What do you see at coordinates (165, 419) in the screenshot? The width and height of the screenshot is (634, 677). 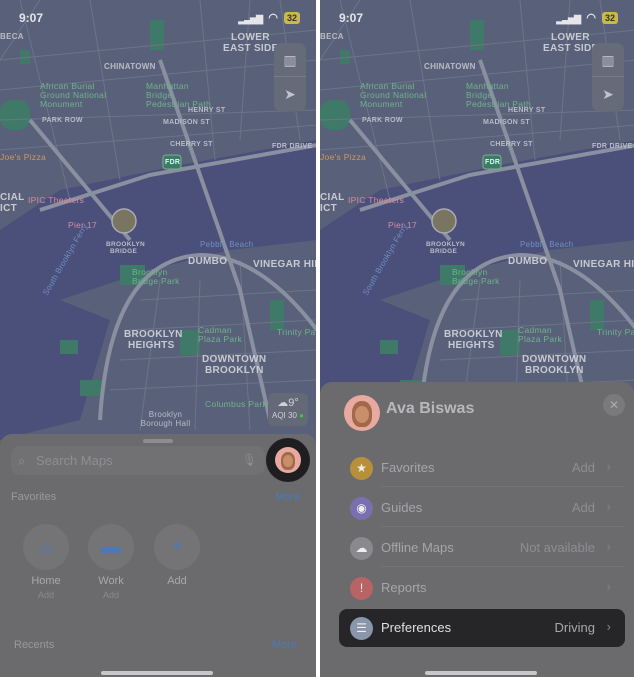 I see `map-label: Brooklyn Borough Hall` at bounding box center [165, 419].